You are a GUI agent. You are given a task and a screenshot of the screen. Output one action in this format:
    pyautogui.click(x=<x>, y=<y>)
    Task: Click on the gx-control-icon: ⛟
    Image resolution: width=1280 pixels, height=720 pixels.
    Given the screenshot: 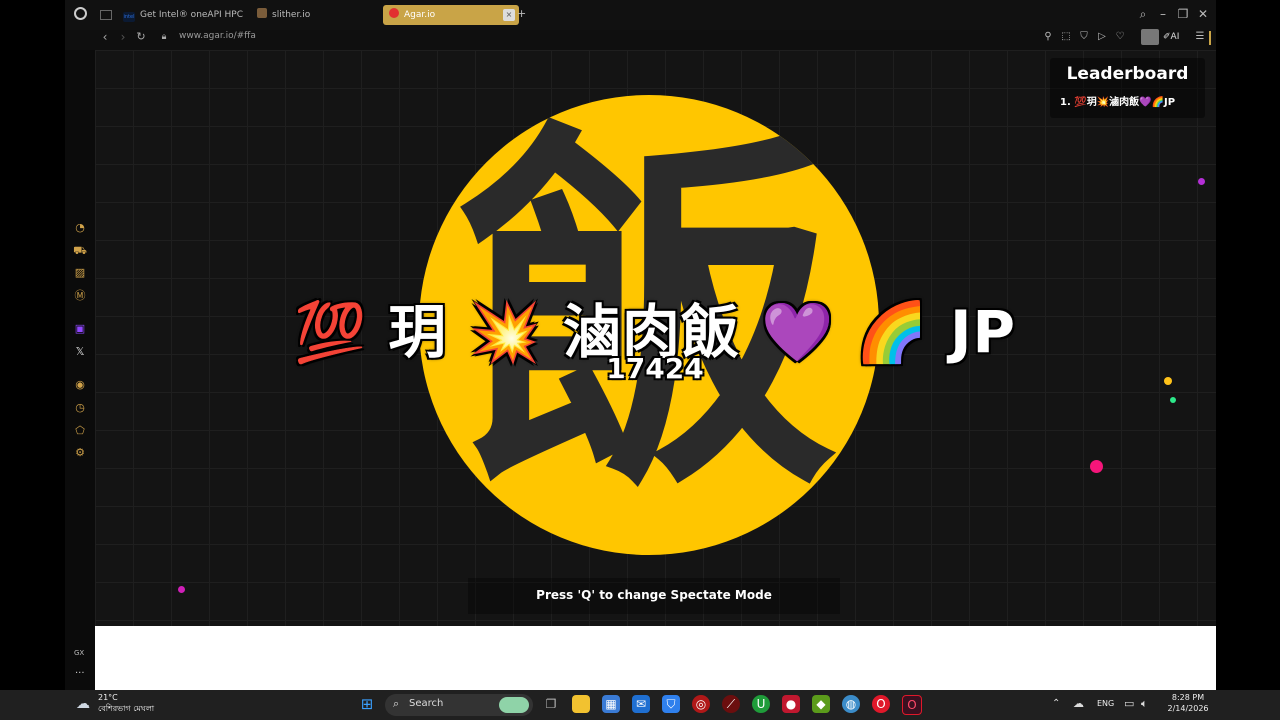 What is the action you would take?
    pyautogui.click(x=80, y=251)
    